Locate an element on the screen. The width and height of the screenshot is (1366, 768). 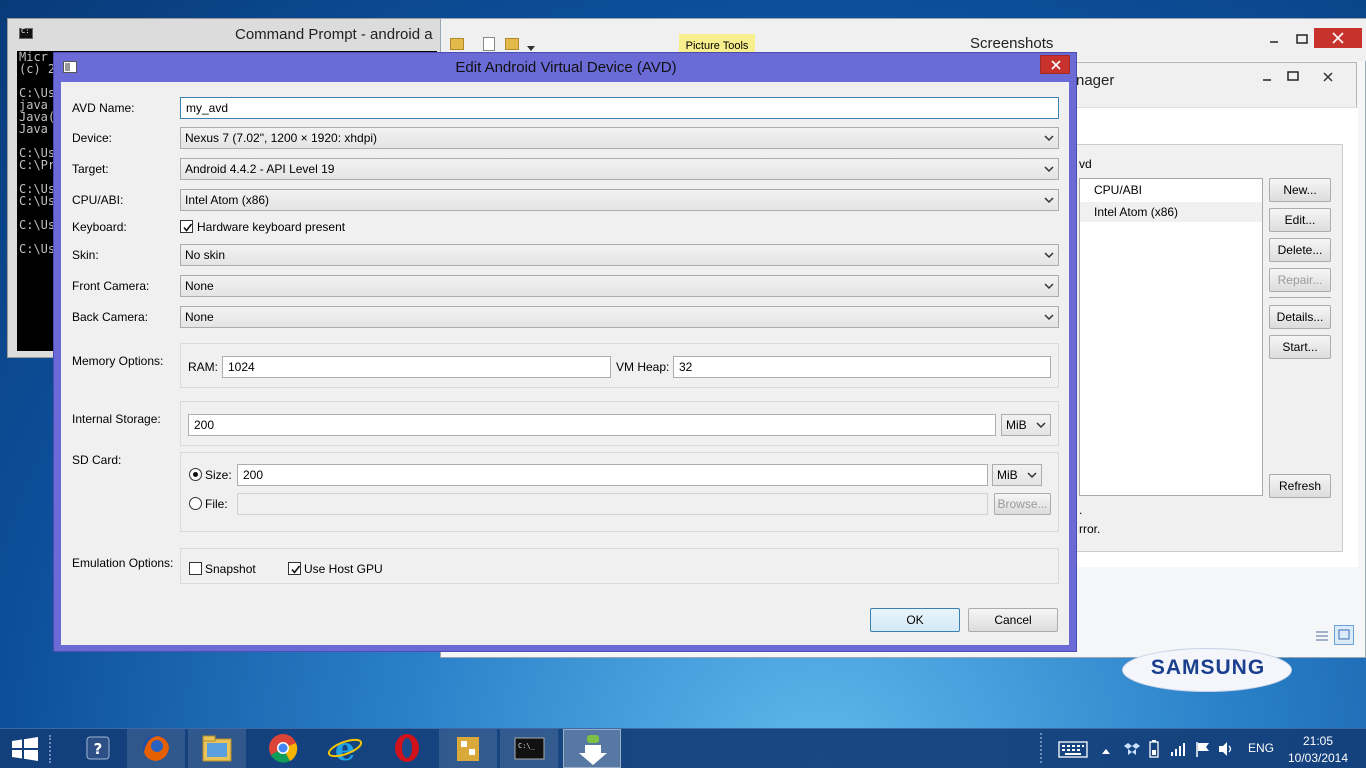
sd-size-unit-value: MiB is located at coordinates (1007, 475).